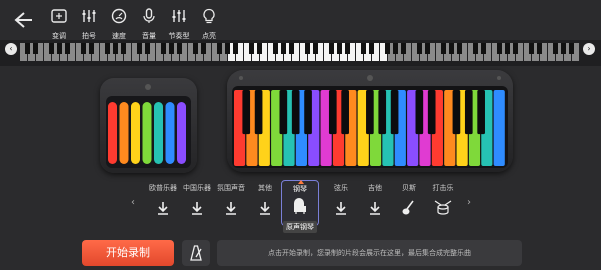  I want to click on mini-keyboard, so click(300, 52).